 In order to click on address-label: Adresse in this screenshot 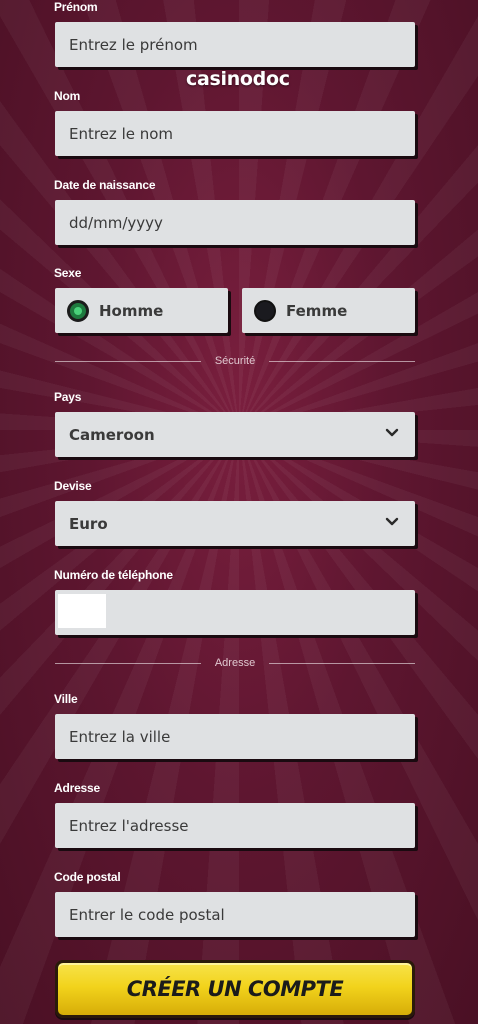, I will do `click(77, 788)`.